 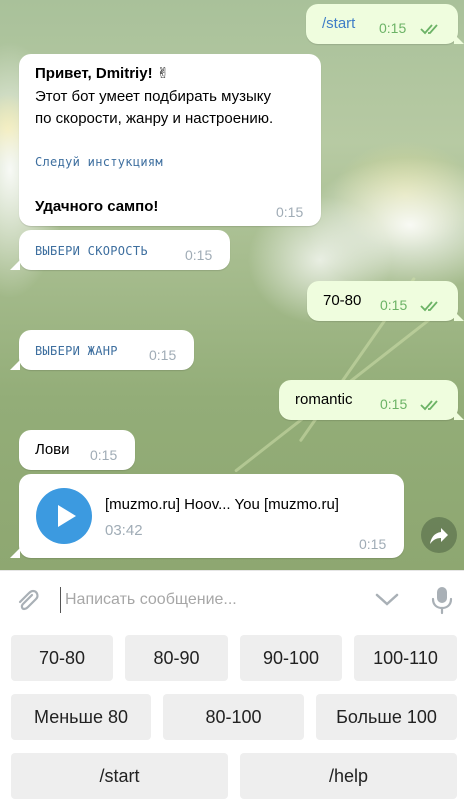 What do you see at coordinates (28, 601) in the screenshot?
I see `paperclip-icon` at bounding box center [28, 601].